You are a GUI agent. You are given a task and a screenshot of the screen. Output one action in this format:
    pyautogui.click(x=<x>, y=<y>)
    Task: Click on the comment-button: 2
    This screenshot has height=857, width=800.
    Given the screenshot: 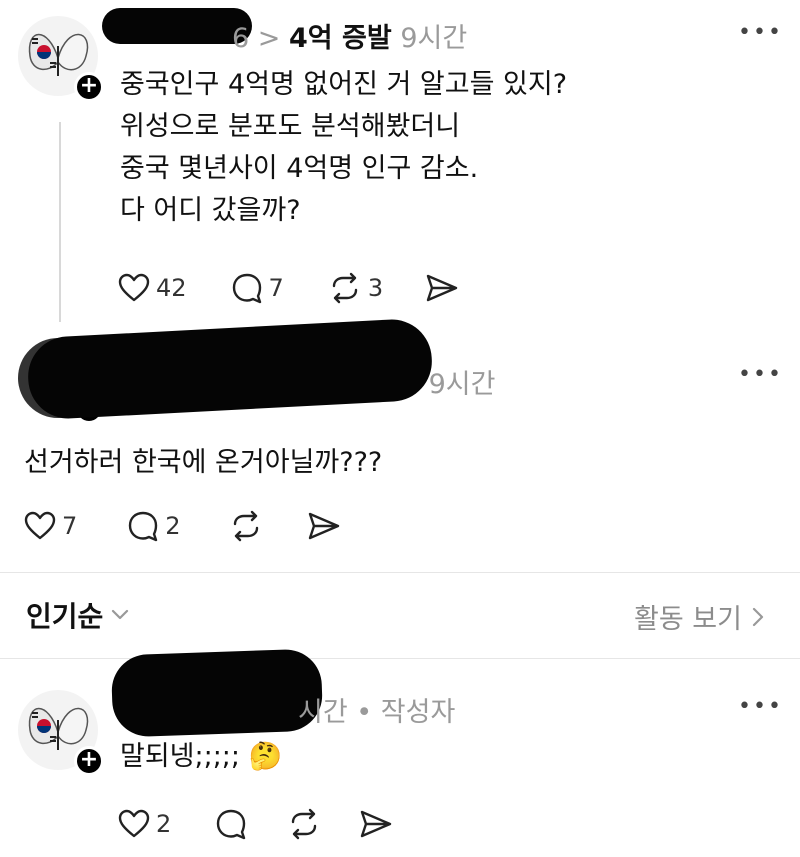 What is the action you would take?
    pyautogui.click(x=154, y=526)
    